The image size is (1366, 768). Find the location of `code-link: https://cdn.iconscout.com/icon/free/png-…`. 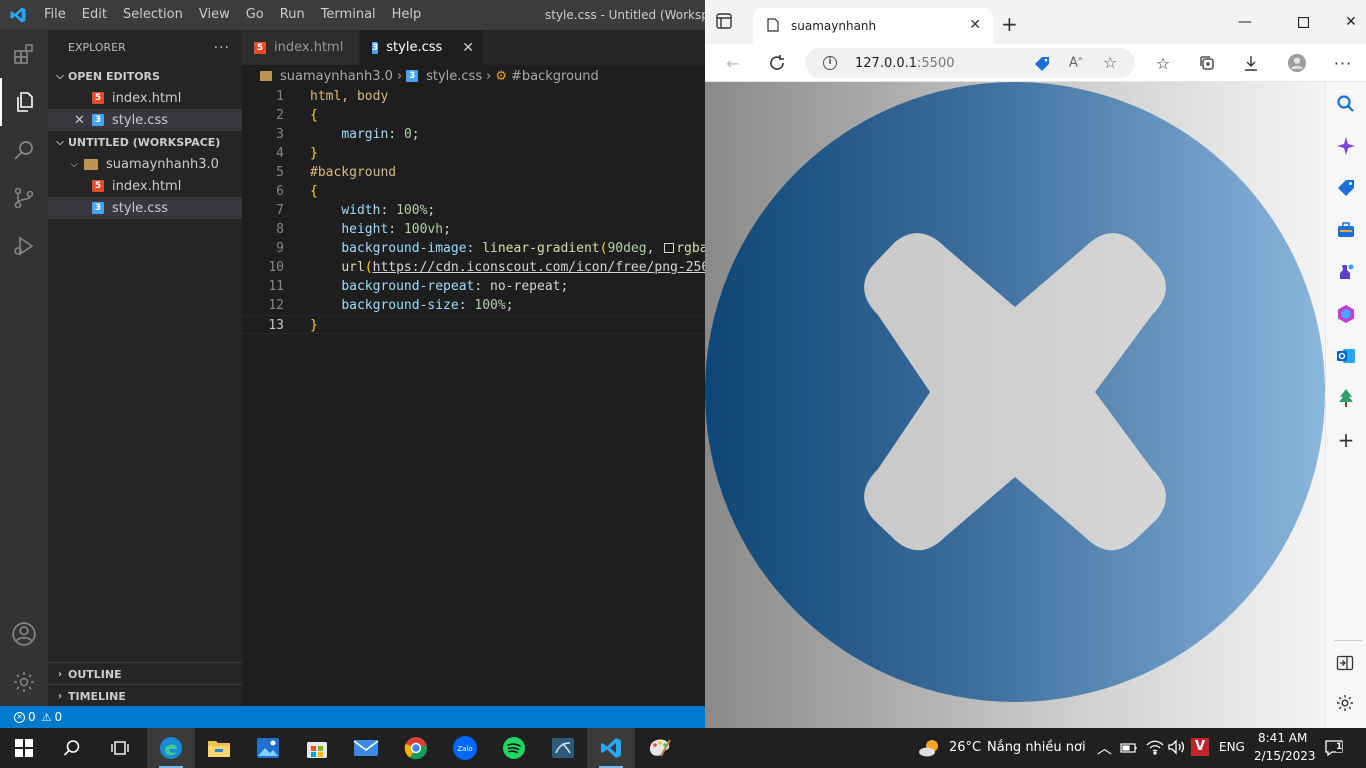

code-link: https://cdn.iconscout.com/icon/free/png-… is located at coordinates (541, 267).